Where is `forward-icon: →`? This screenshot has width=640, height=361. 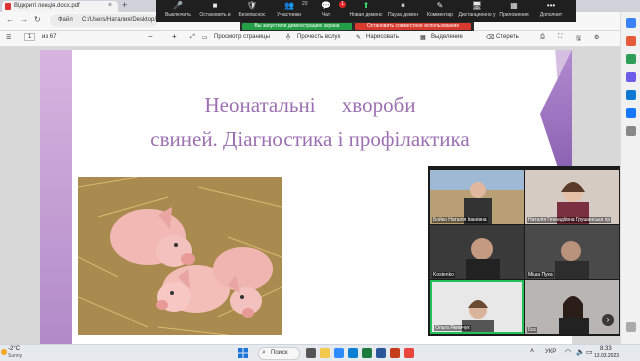 forward-icon: → is located at coordinates (24, 19).